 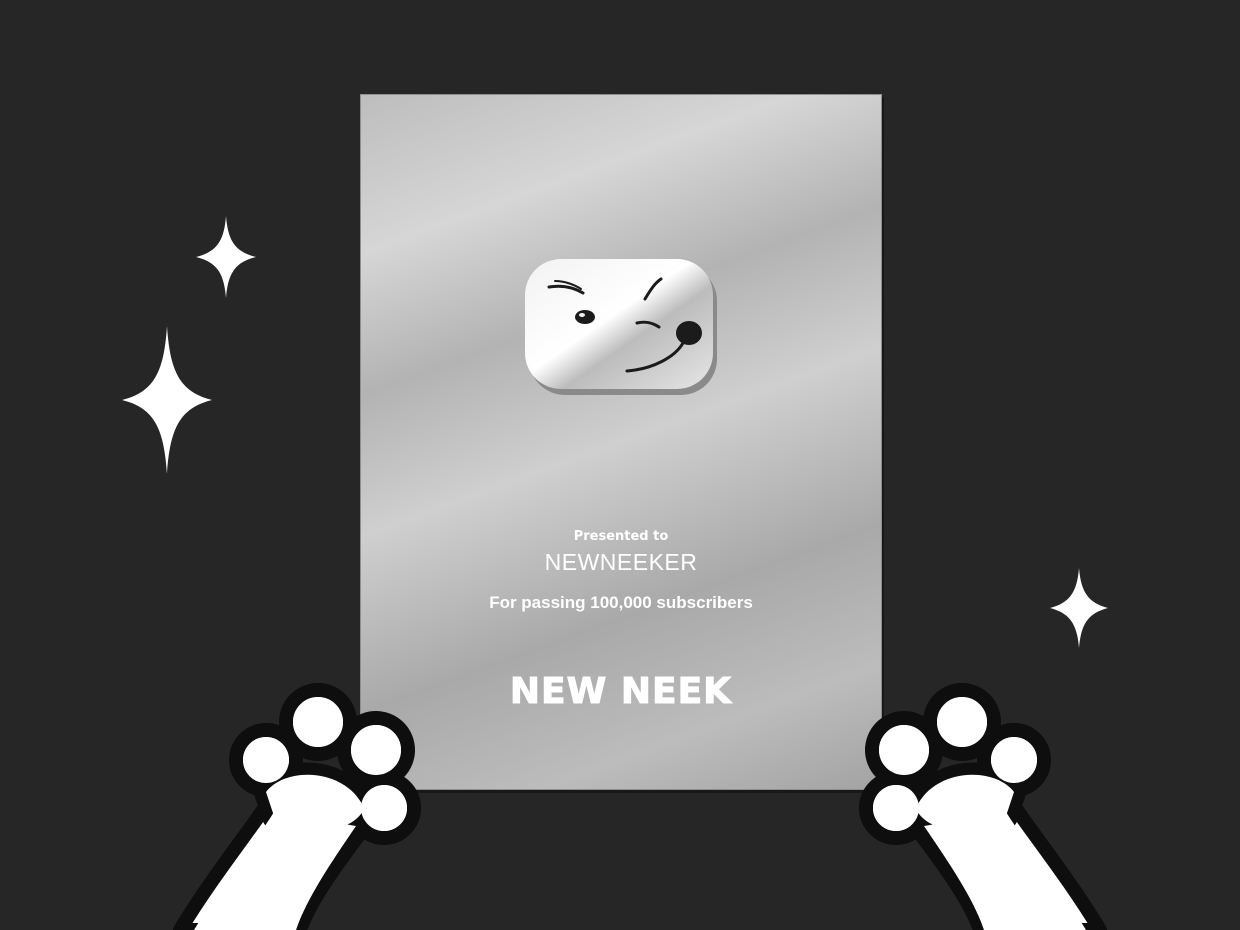 What do you see at coordinates (983, 806) in the screenshot?
I see `right-paw-icon` at bounding box center [983, 806].